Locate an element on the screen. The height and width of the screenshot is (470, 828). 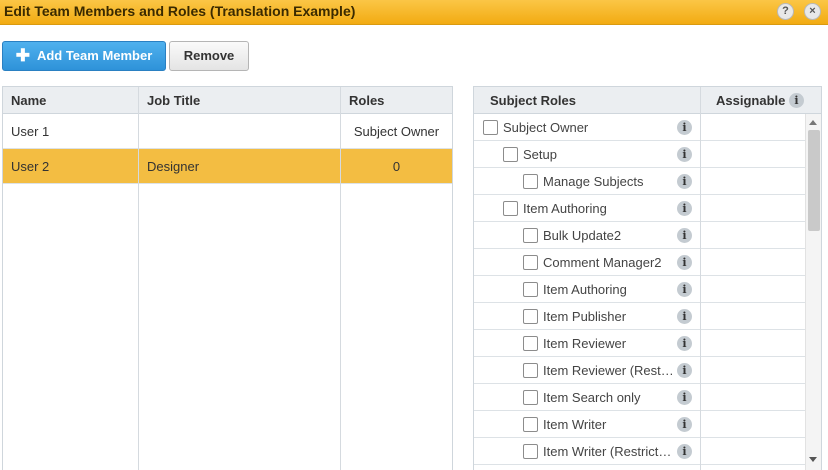
list-item: Comment Manager2 i is located at coordinates (639, 262).